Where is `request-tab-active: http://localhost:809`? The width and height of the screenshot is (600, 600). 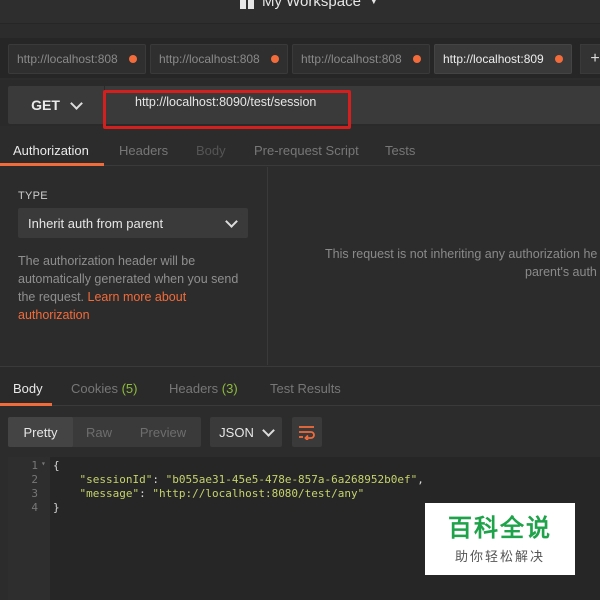 request-tab-active: http://localhost:809 is located at coordinates (503, 59).